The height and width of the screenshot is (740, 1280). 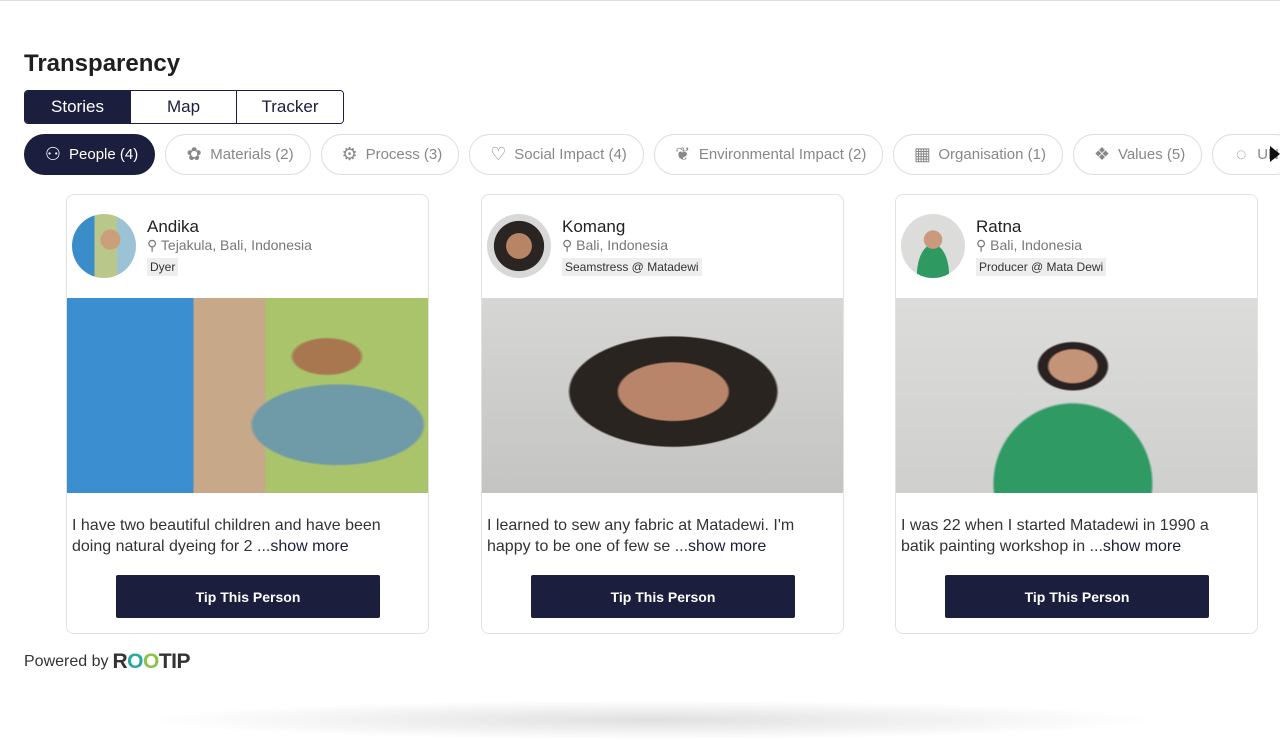 I want to click on chip-label: Values (5), so click(x=1151, y=154).